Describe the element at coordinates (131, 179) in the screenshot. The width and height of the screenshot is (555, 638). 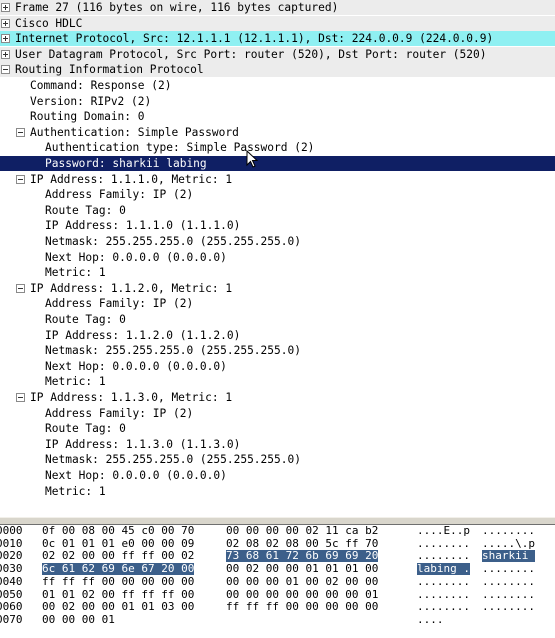
I see `tree-row-label: IP Address: 1.1.1.0, Metric: 1` at that location.